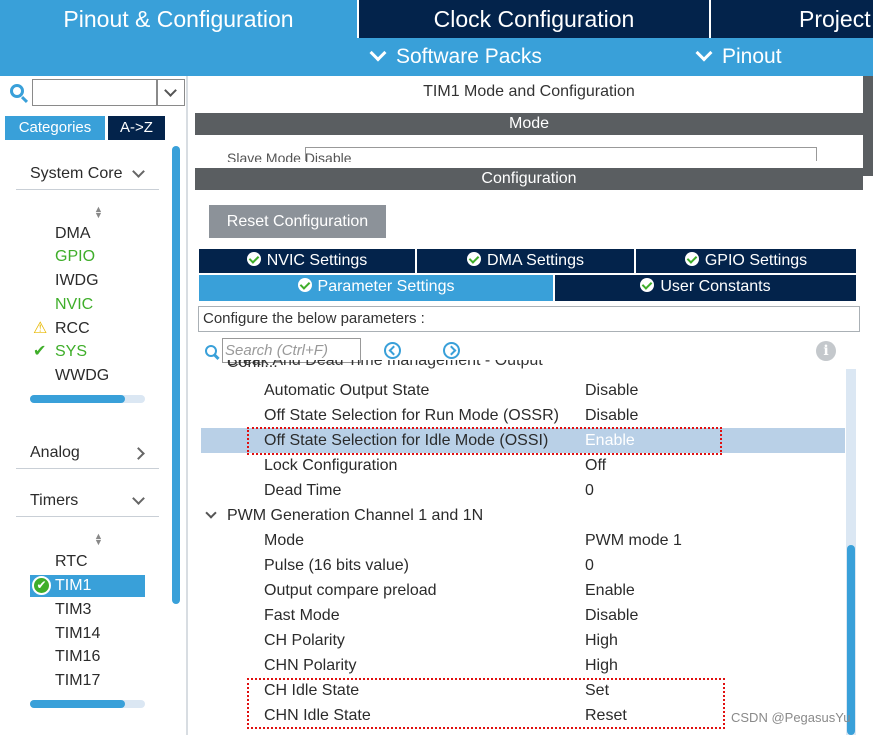 The width and height of the screenshot is (873, 735). I want to click on param-name: Pulse (16 bits value), so click(336, 565).